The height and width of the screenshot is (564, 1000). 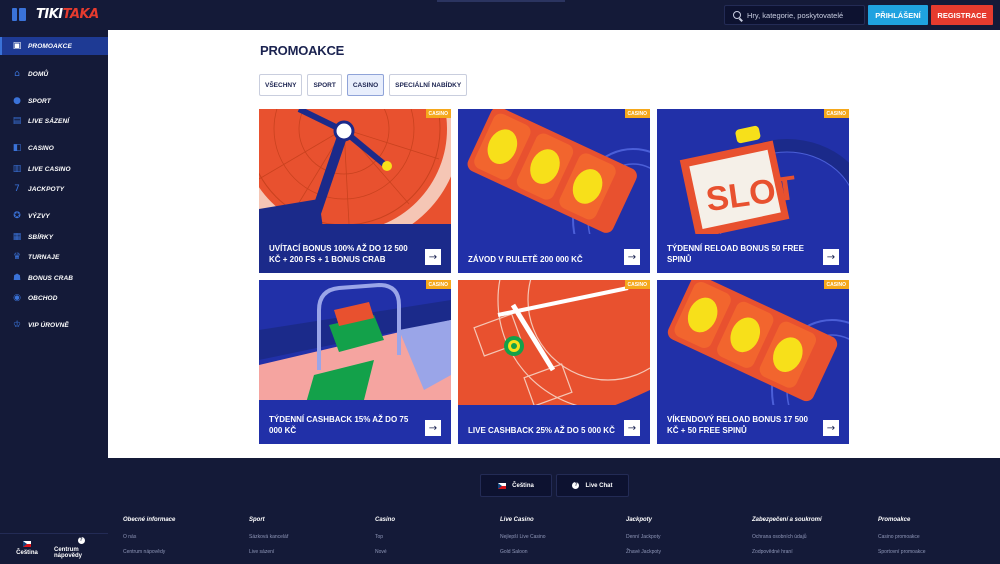 I want to click on promo-title: ZÁVOD V RULETĚ 200 000 KČ, so click(x=525, y=259).